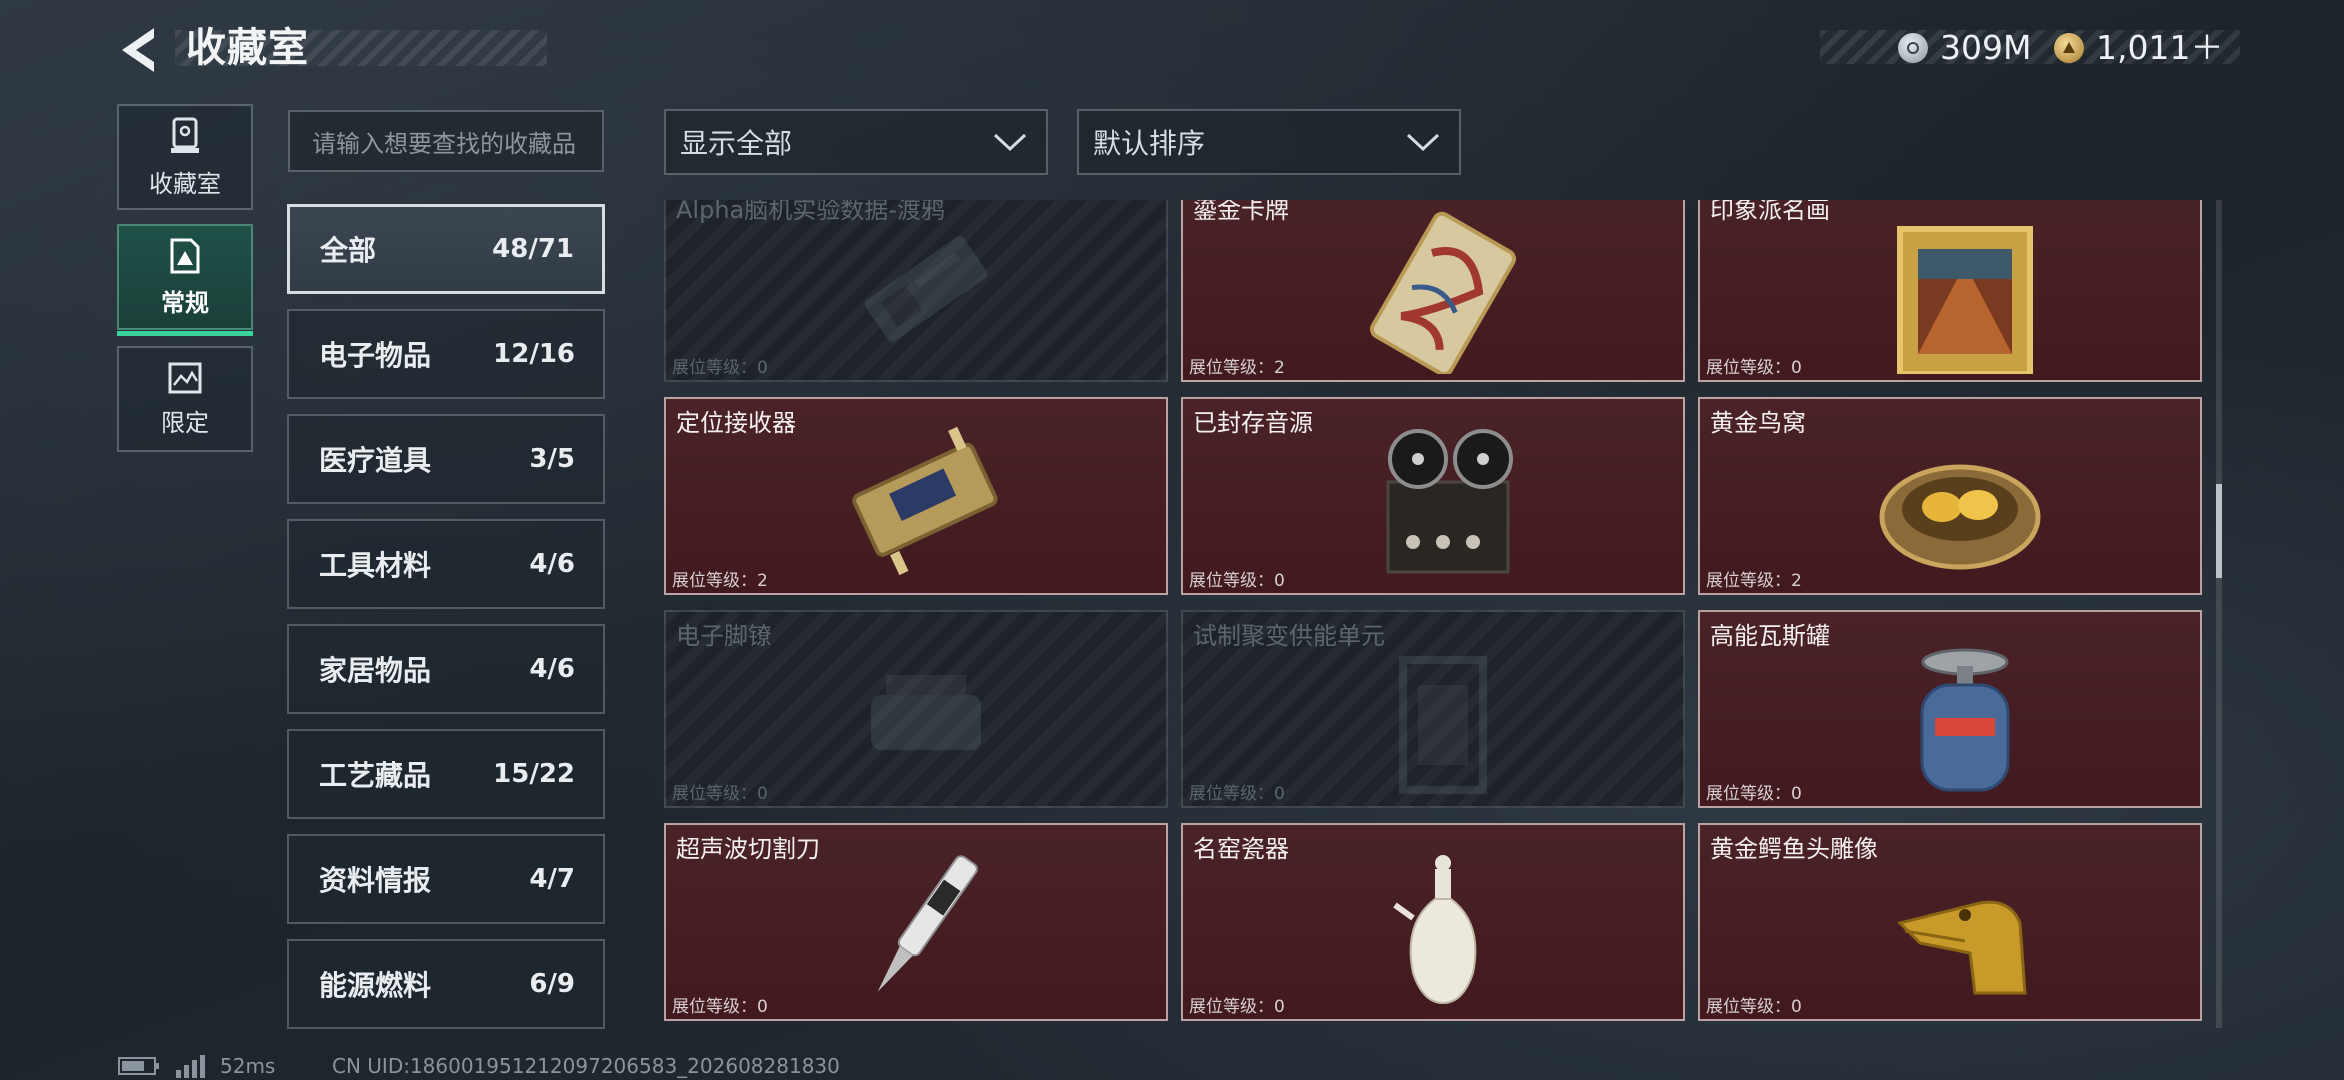  What do you see at coordinates (138, 1066) in the screenshot?
I see `battery-icon` at bounding box center [138, 1066].